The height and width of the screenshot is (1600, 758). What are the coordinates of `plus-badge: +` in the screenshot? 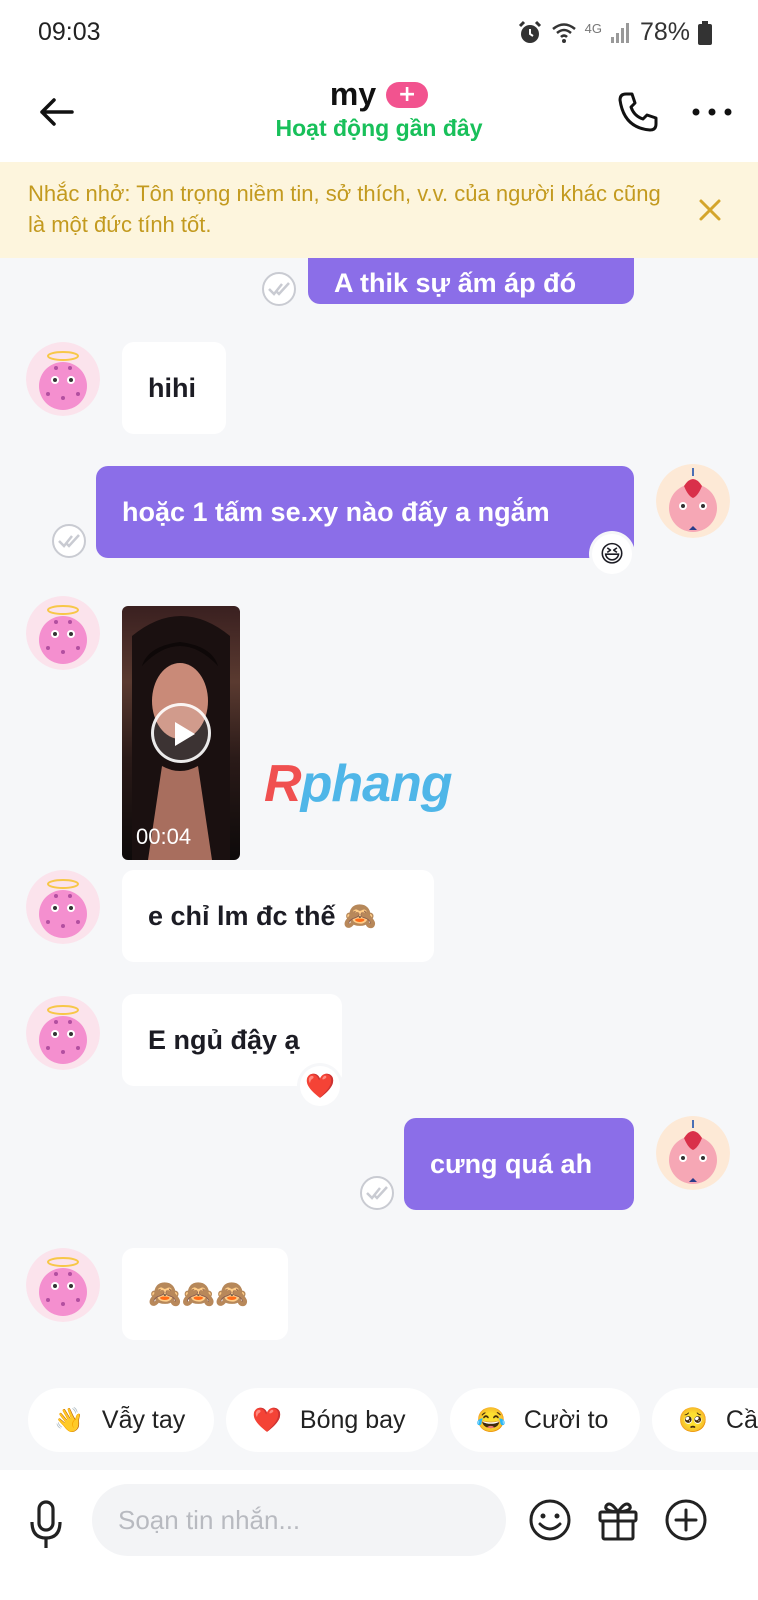 It's located at (407, 94).